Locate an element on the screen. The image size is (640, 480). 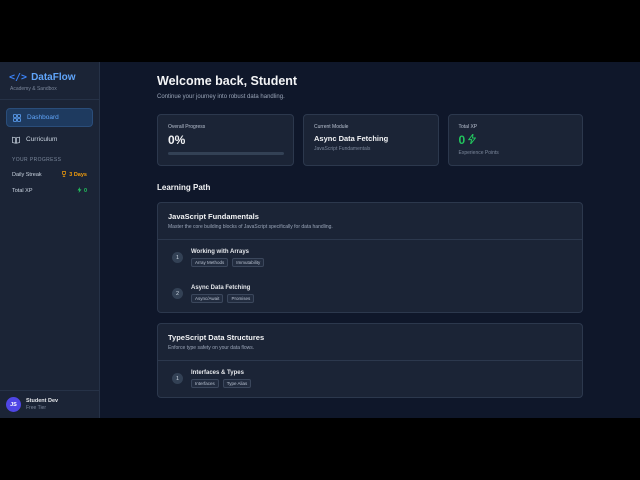
brand: </> DataFlow Academy & Sandbox is located at coordinates (49, 81).